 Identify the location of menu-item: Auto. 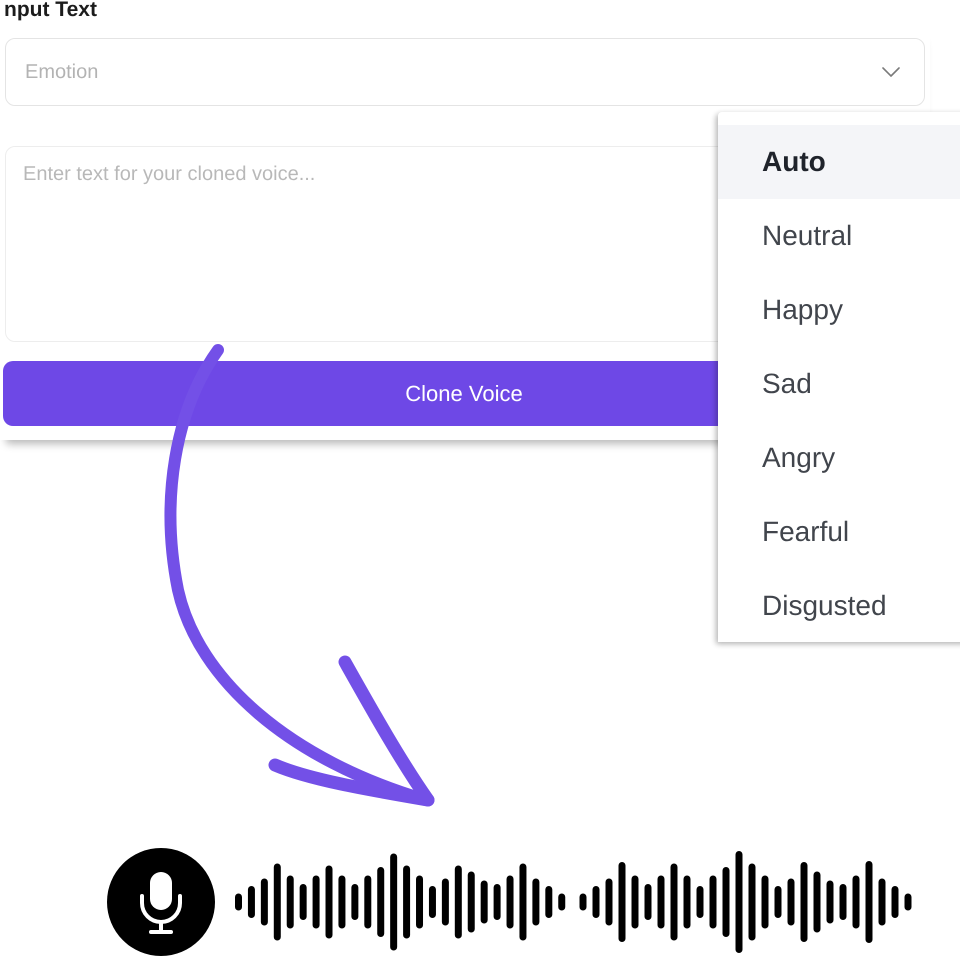
(839, 162).